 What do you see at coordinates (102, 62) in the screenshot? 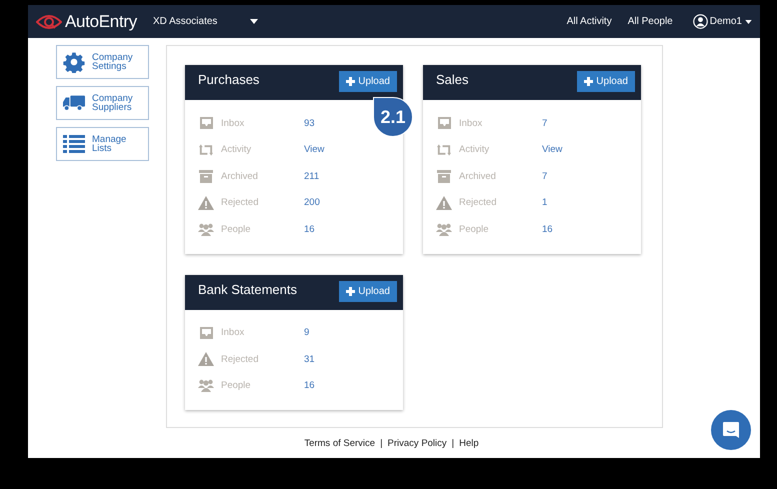
I see `sidebar-button: Company Settings` at bounding box center [102, 62].